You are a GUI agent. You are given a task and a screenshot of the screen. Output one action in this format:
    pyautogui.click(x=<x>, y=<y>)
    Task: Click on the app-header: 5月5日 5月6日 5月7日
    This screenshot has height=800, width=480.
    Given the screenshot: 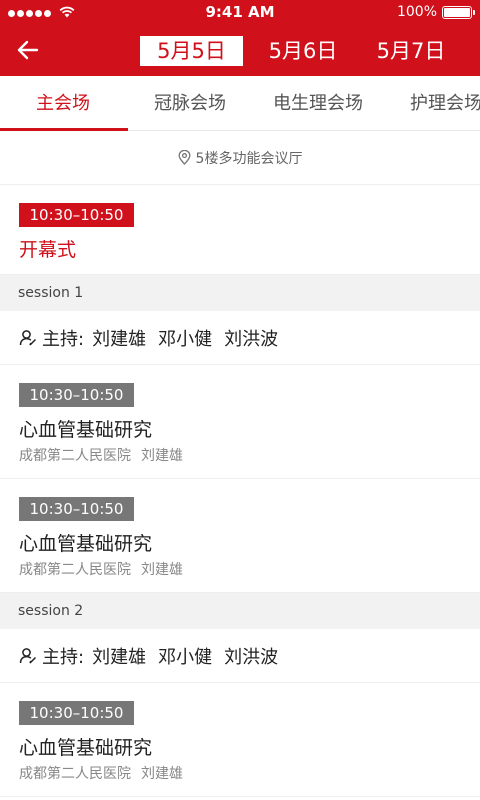 What is the action you would take?
    pyautogui.click(x=240, y=50)
    